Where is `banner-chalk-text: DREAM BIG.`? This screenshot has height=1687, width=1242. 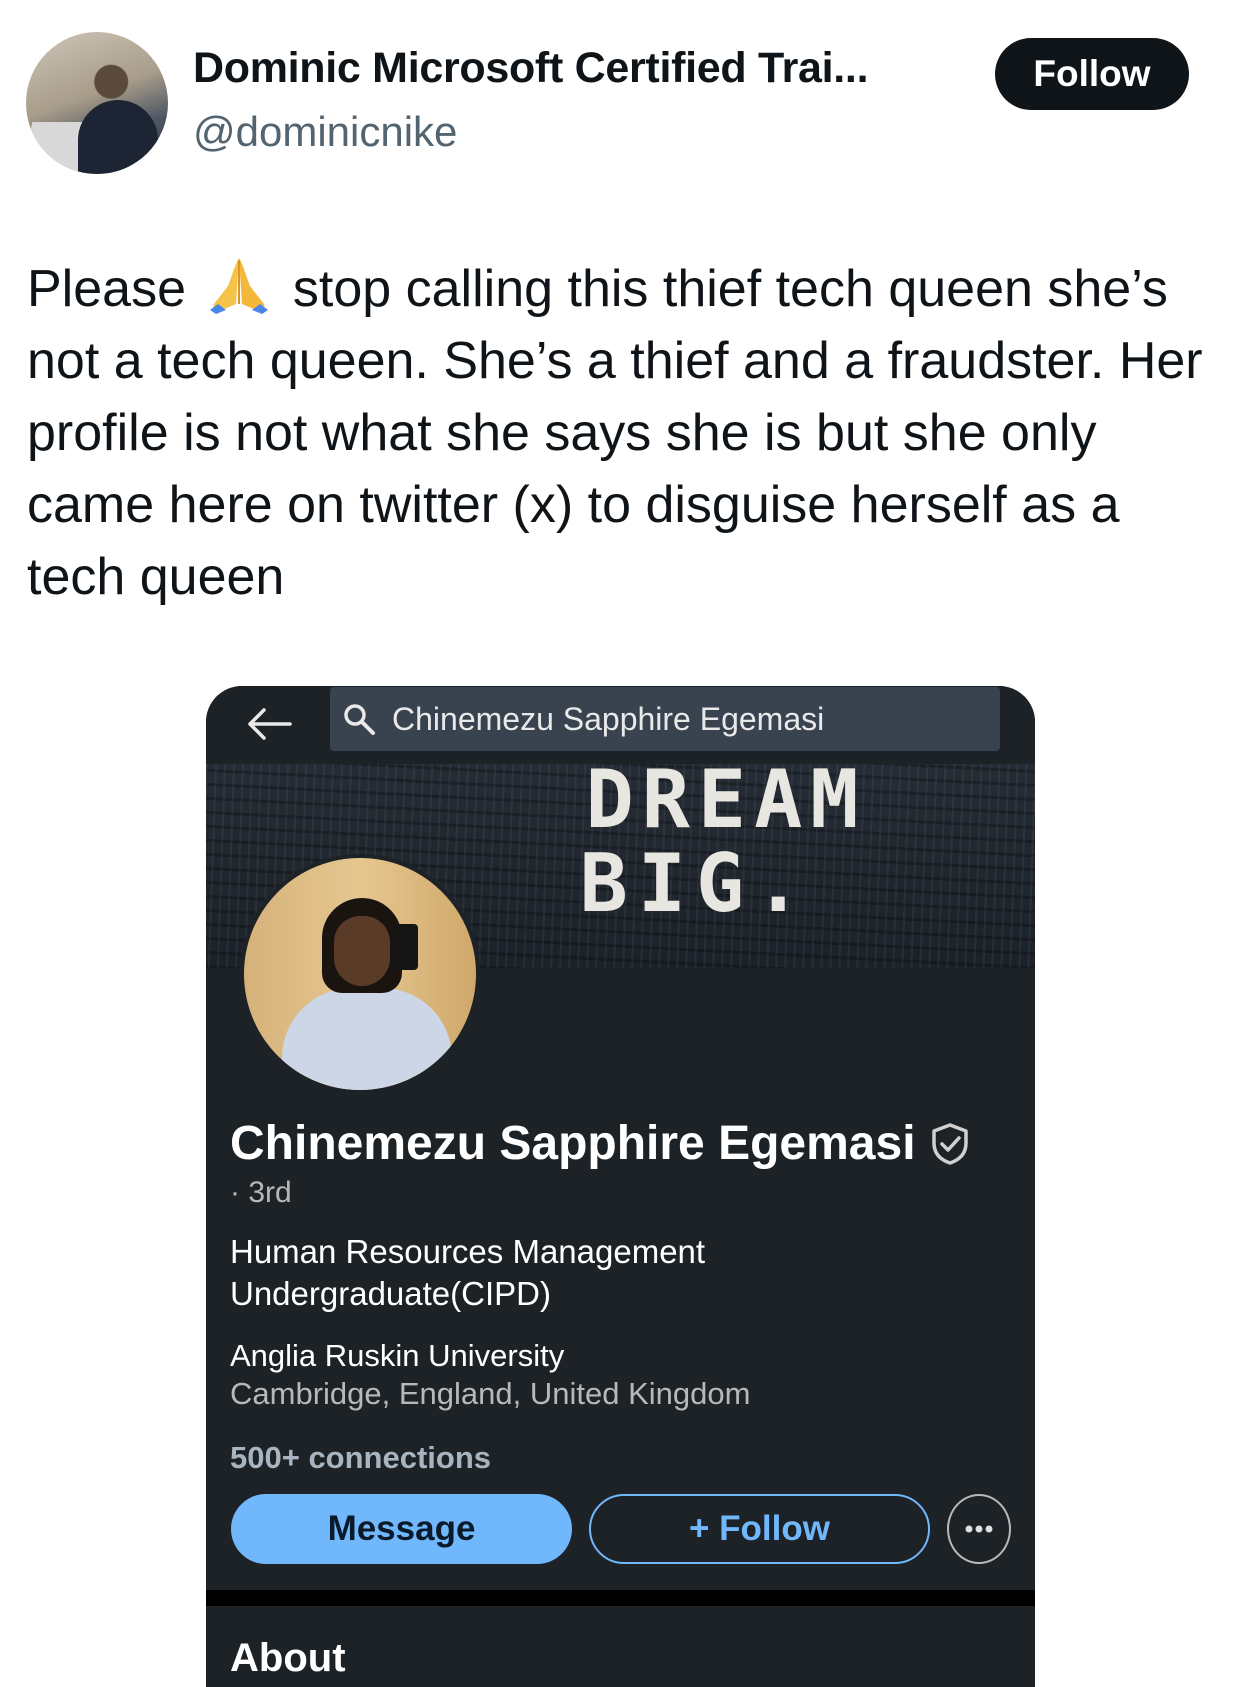
banner-chalk-text: DREAM BIG. is located at coordinates (726, 845).